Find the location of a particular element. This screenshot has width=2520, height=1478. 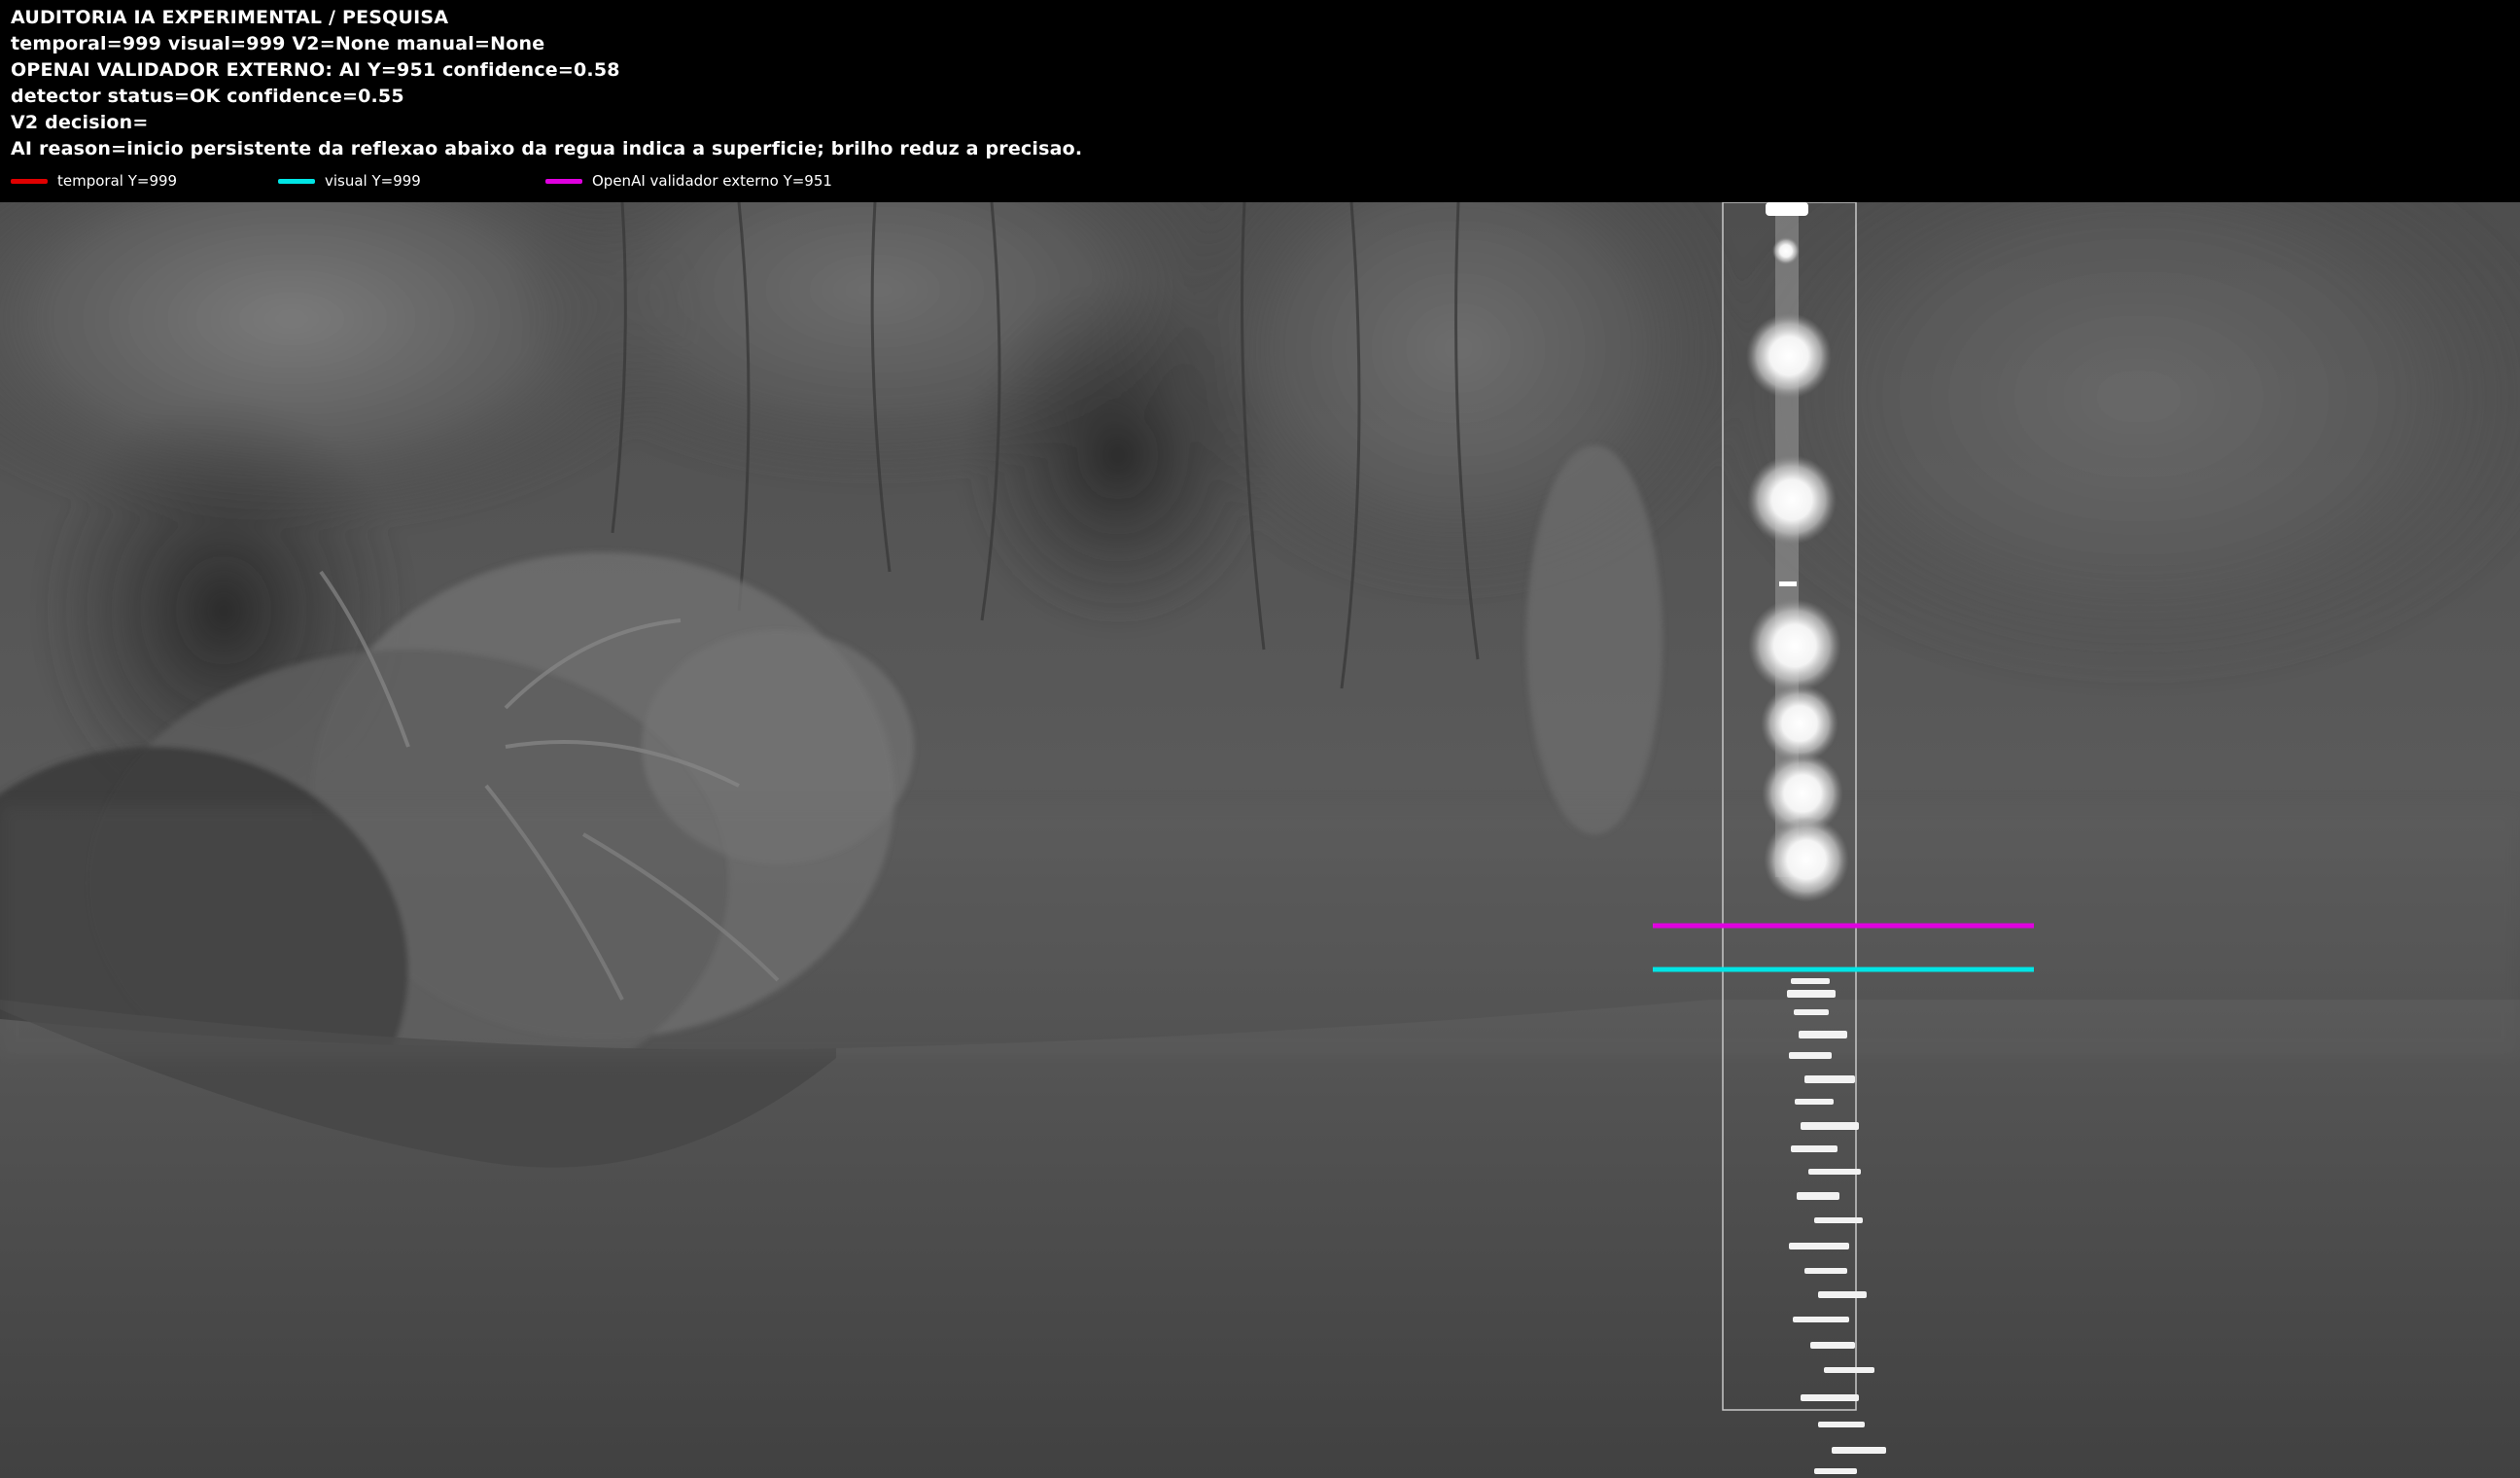

legend-visual: visual Y=999 is located at coordinates (349, 181).